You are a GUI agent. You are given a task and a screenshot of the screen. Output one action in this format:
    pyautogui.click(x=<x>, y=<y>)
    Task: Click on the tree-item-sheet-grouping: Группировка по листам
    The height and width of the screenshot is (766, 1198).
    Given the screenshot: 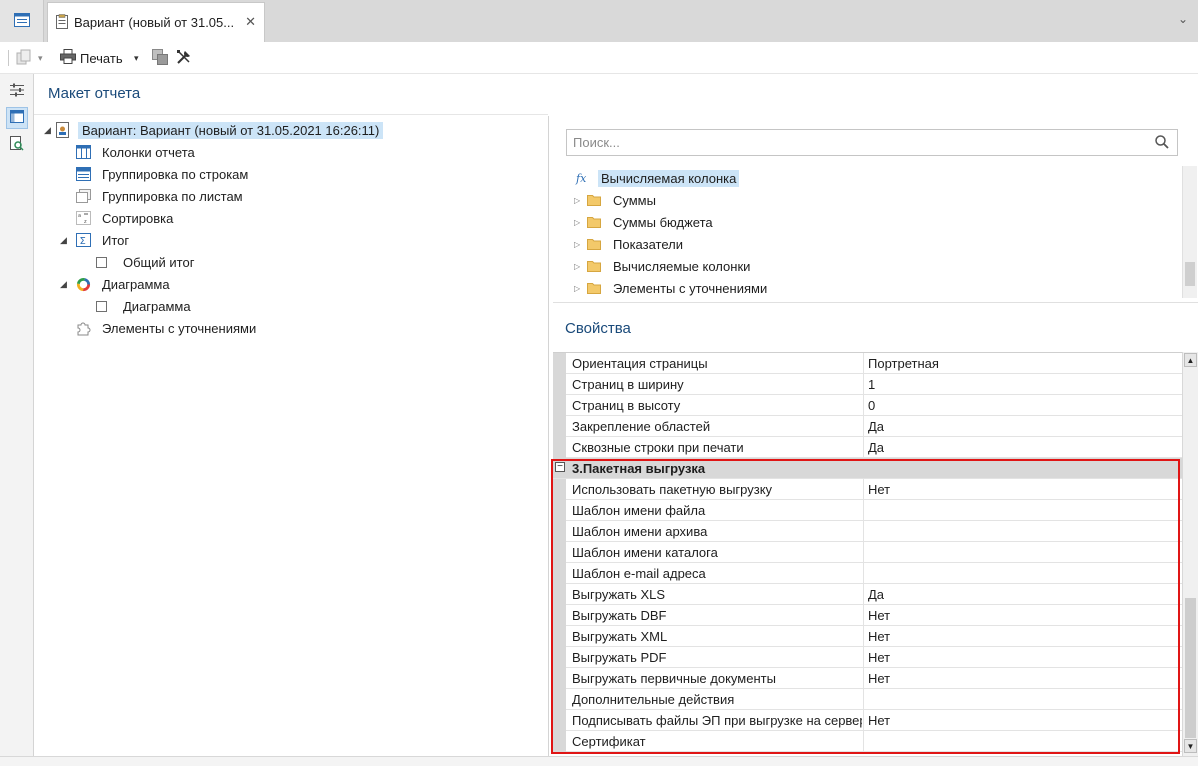 What is the action you would take?
    pyautogui.click(x=160, y=196)
    